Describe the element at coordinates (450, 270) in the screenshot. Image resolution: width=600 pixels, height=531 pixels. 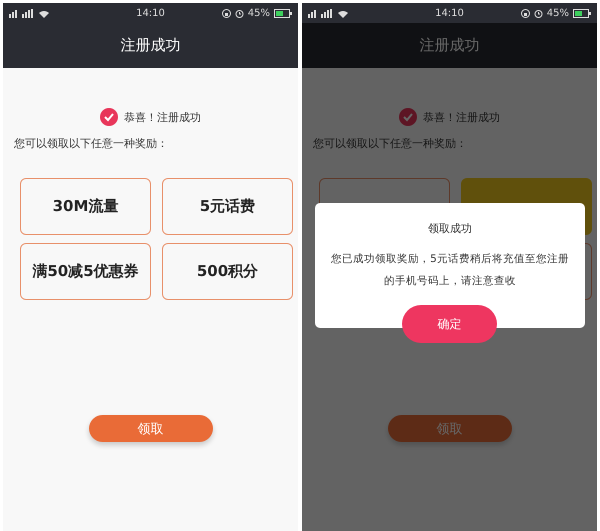
I see `dialog-message: 您已成功领取奖励，5元话费稍后将充值至您注册的手机号码上，请注意查收` at that location.